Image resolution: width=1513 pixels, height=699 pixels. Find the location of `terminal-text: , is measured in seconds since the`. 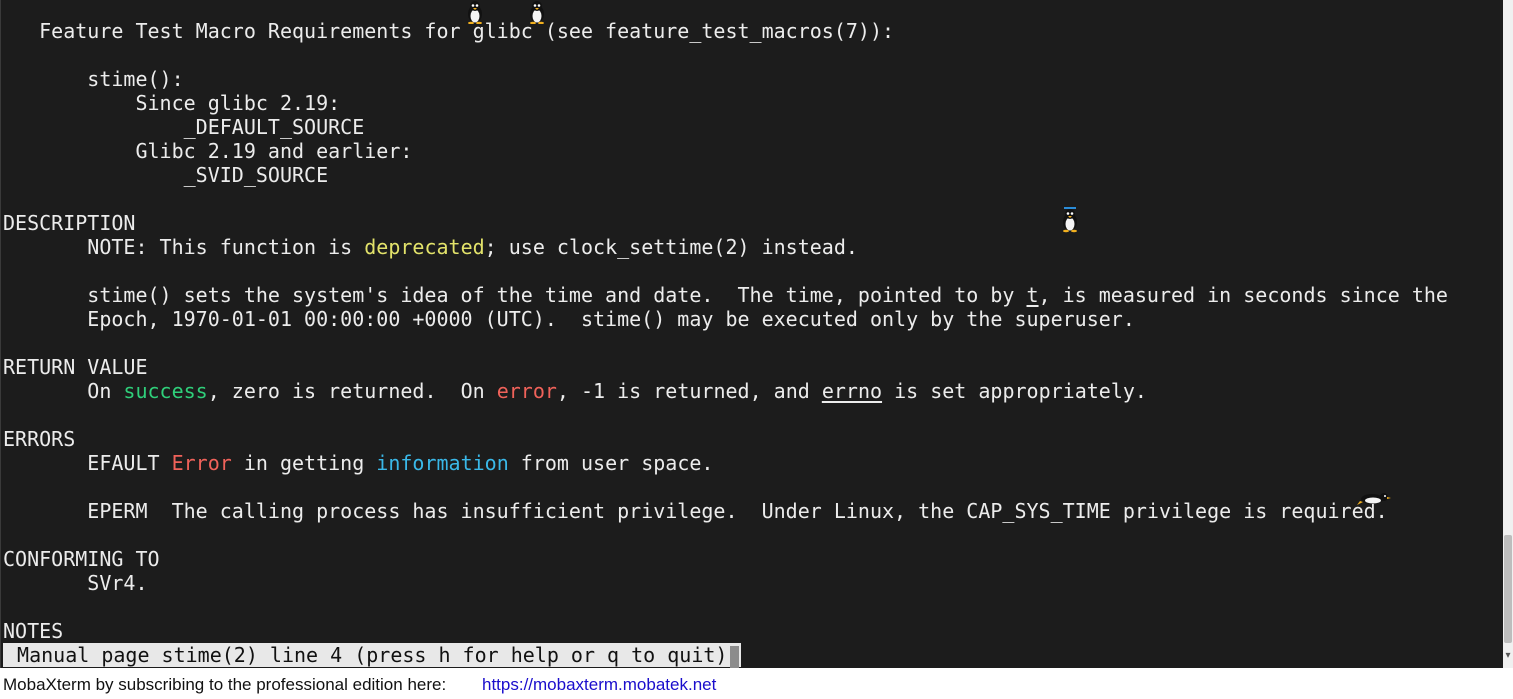

terminal-text: , is measured in seconds since the is located at coordinates (1243, 295).